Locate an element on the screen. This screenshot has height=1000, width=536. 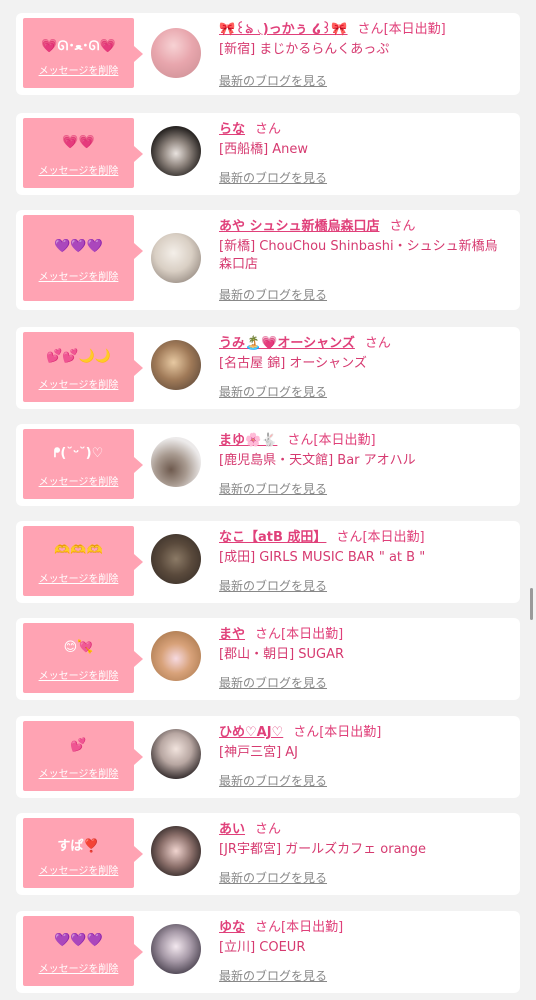
shop-name: [新橋] ChouChou Shinbashi・シュシュ新橋烏森口店 is located at coordinates (358, 255).